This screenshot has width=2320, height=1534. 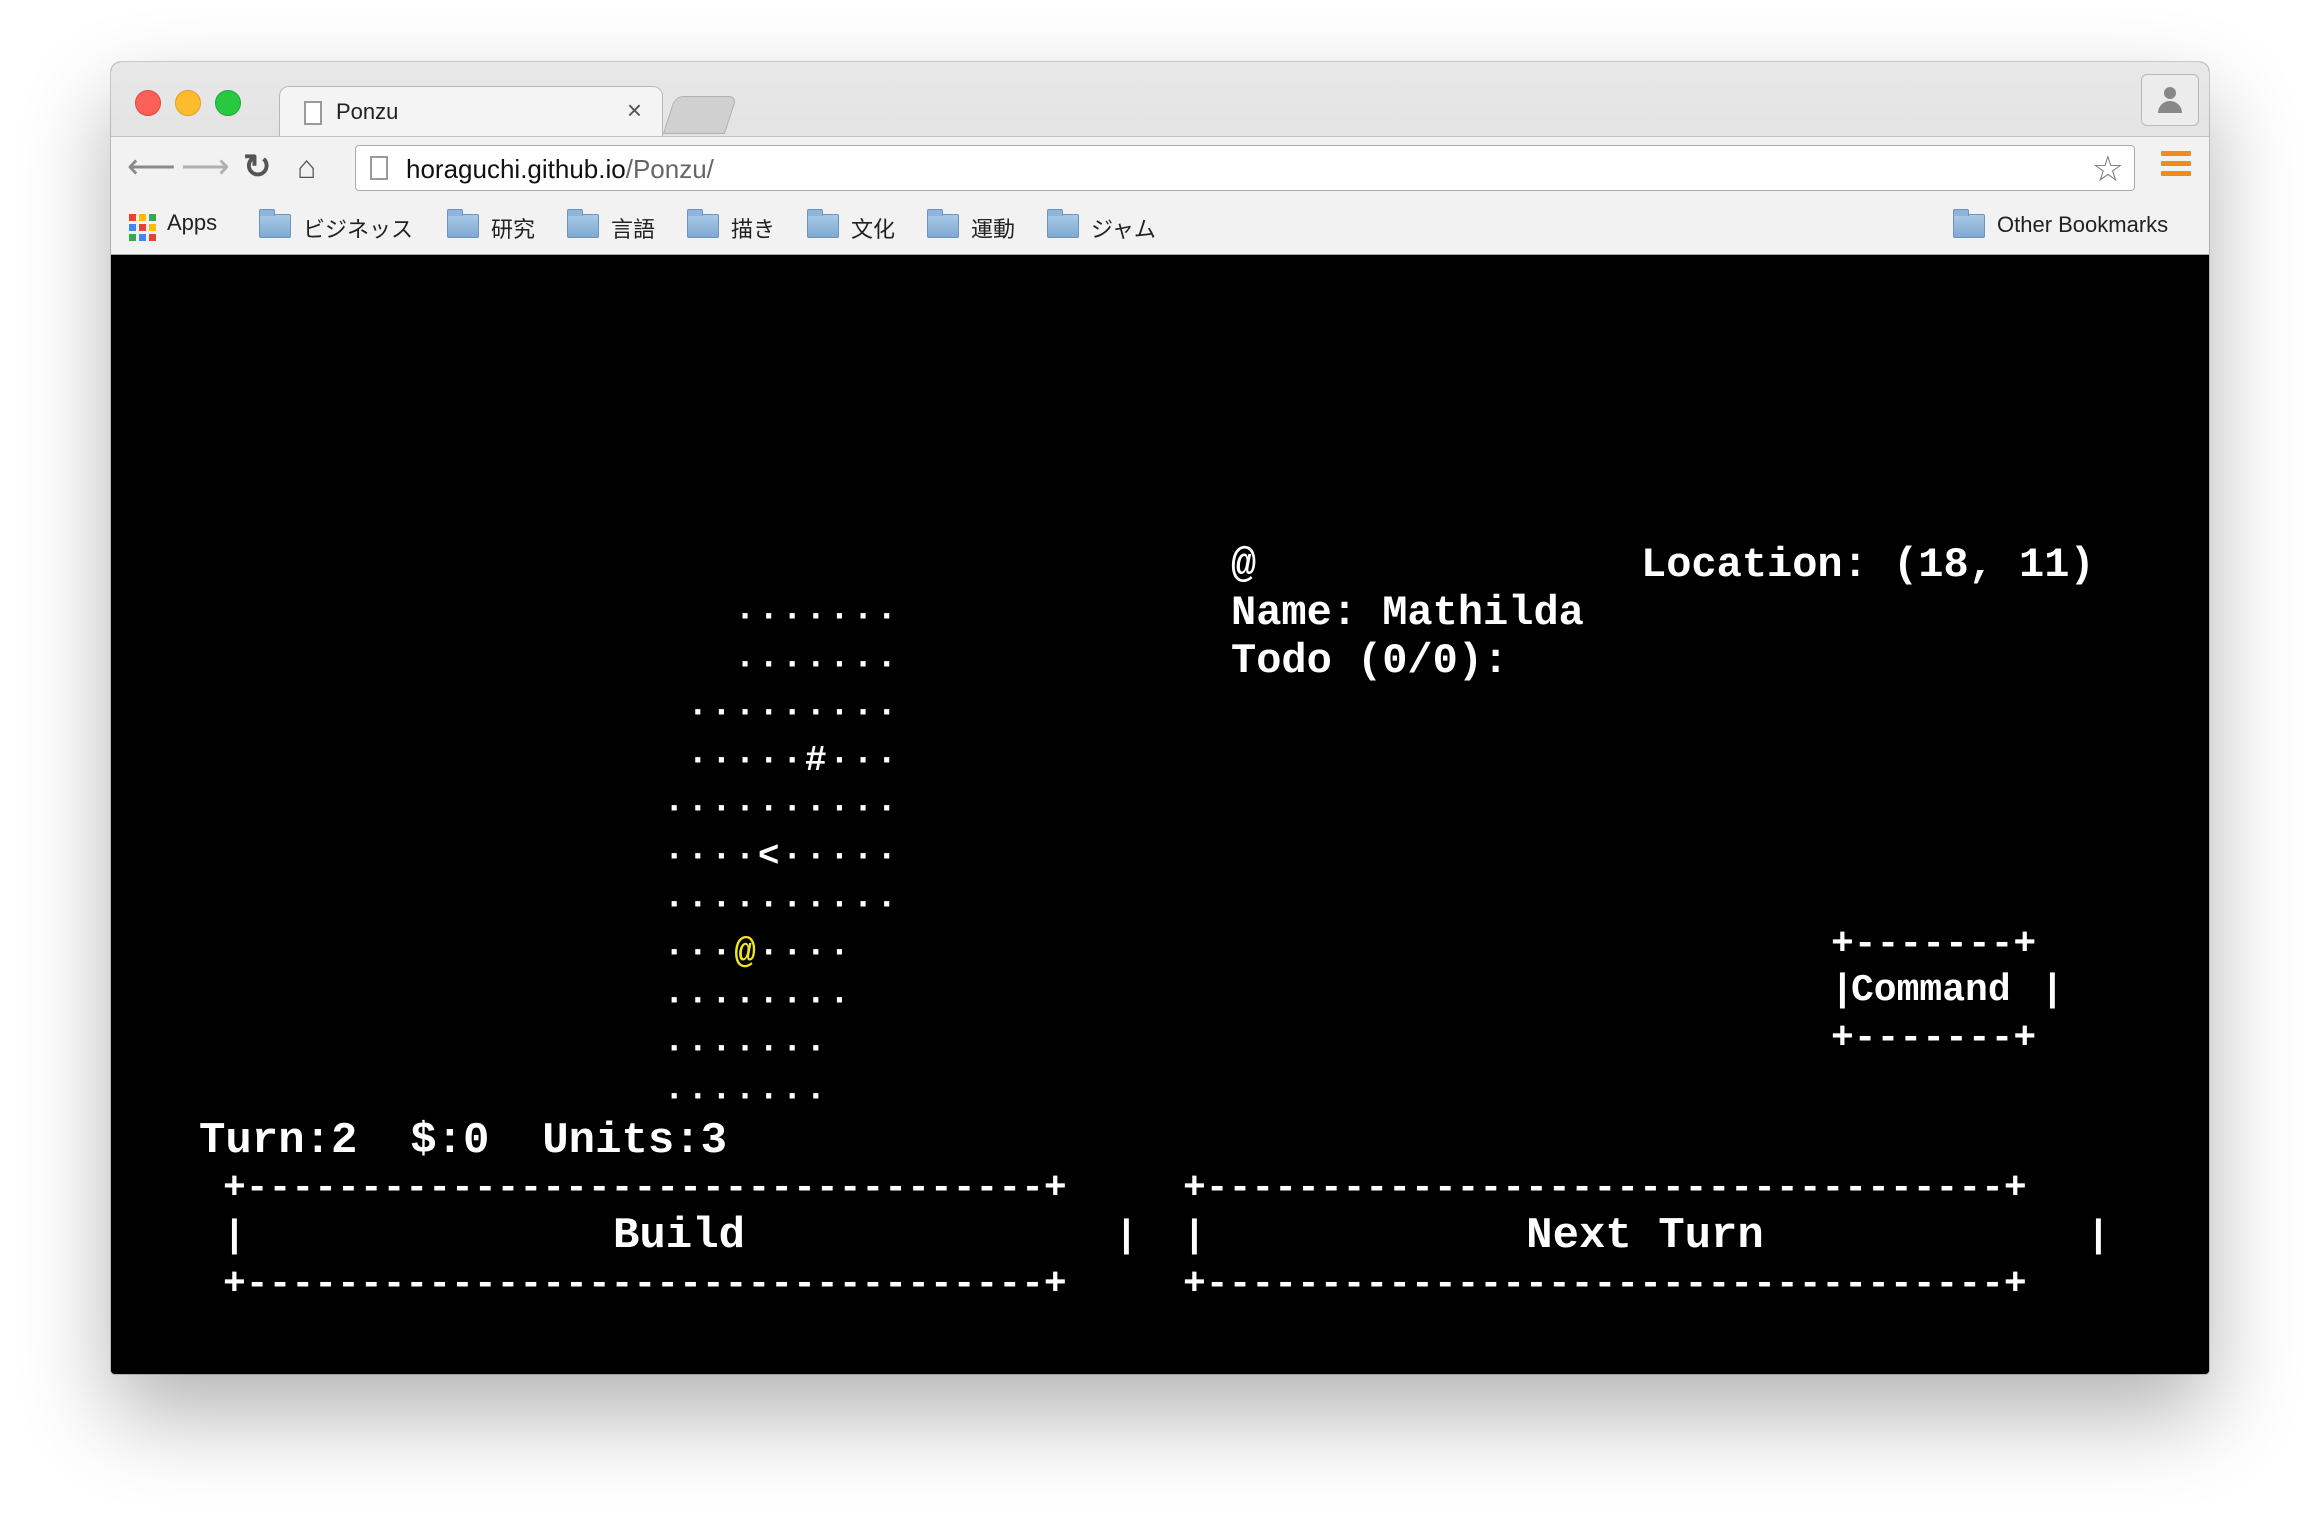 What do you see at coordinates (142, 227) in the screenshot?
I see `apps-grid-icon` at bounding box center [142, 227].